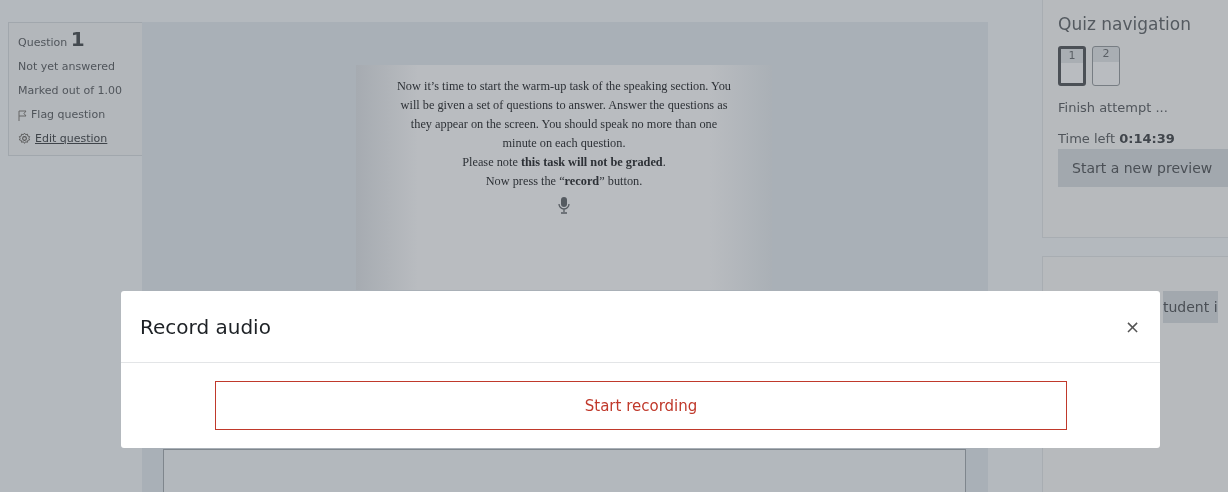 This screenshot has width=1228, height=492. What do you see at coordinates (1106, 66) in the screenshot?
I see `question-nav-button: 2` at bounding box center [1106, 66].